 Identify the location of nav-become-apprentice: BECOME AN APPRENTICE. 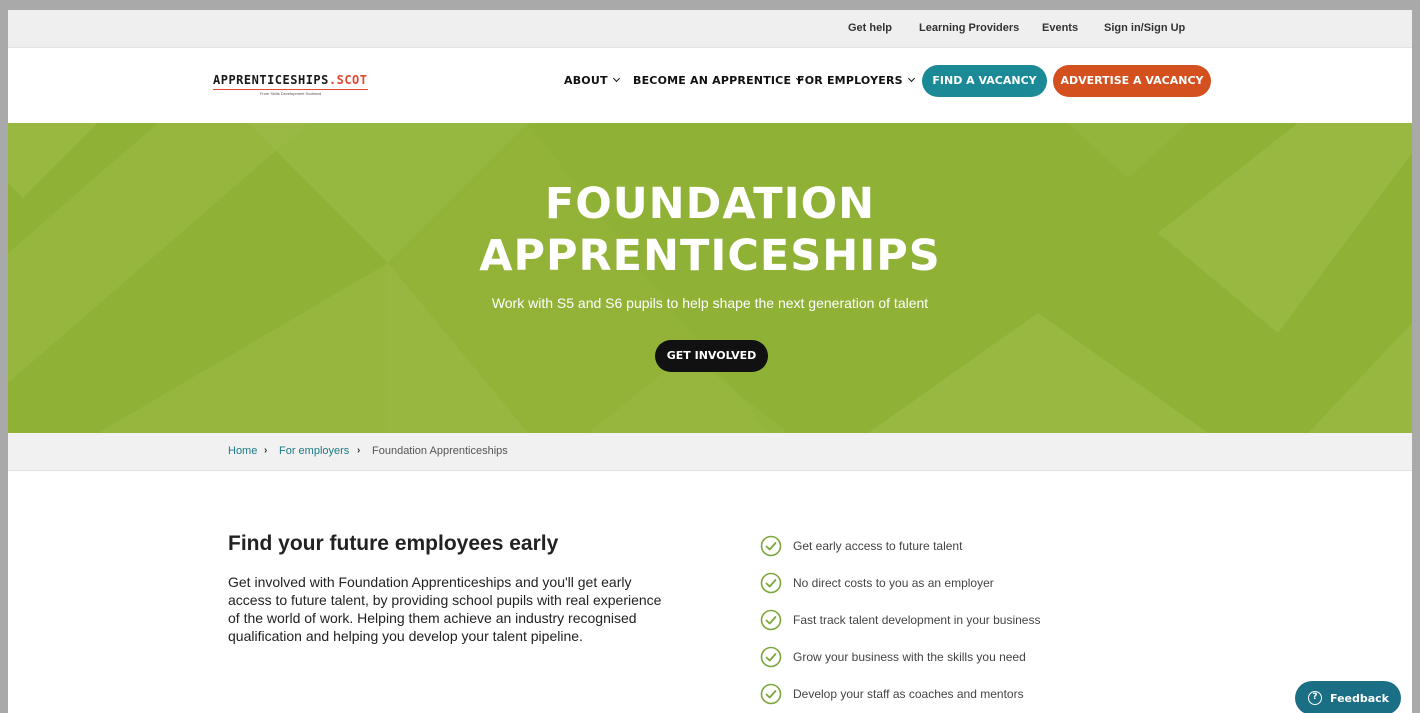
(718, 80).